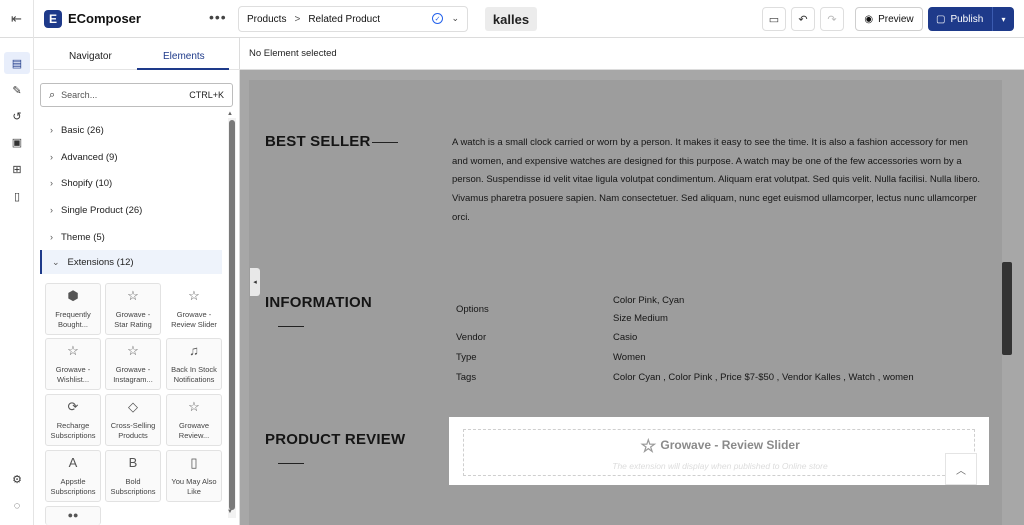 This screenshot has height=525, width=1024. I want to click on tab-navigator: Navigator, so click(90, 56).